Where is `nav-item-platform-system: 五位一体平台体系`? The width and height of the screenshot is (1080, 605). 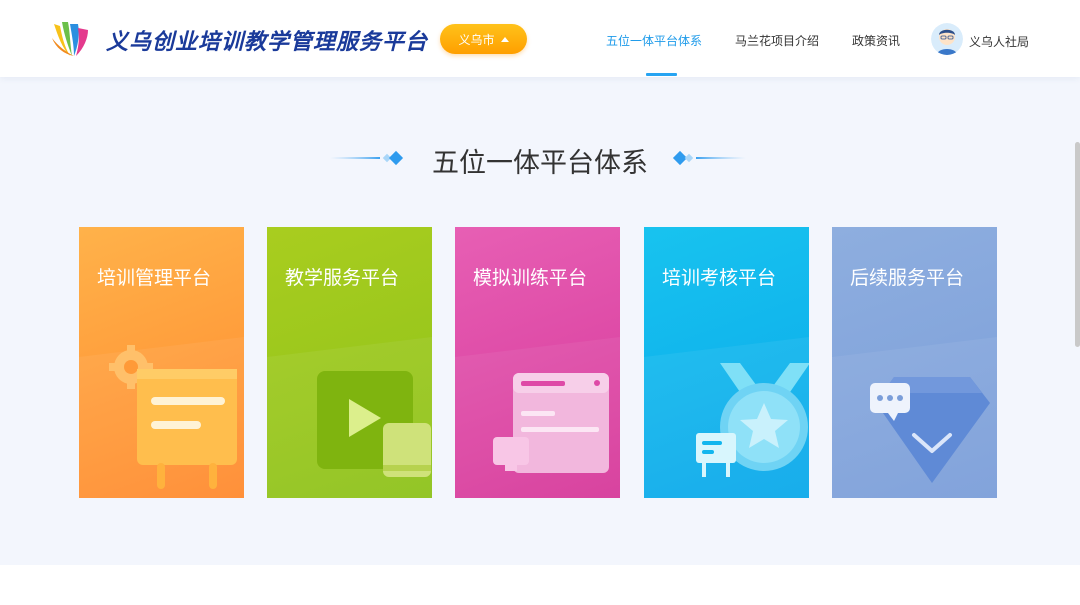 nav-item-platform-system: 五位一体平台体系 is located at coordinates (654, 40).